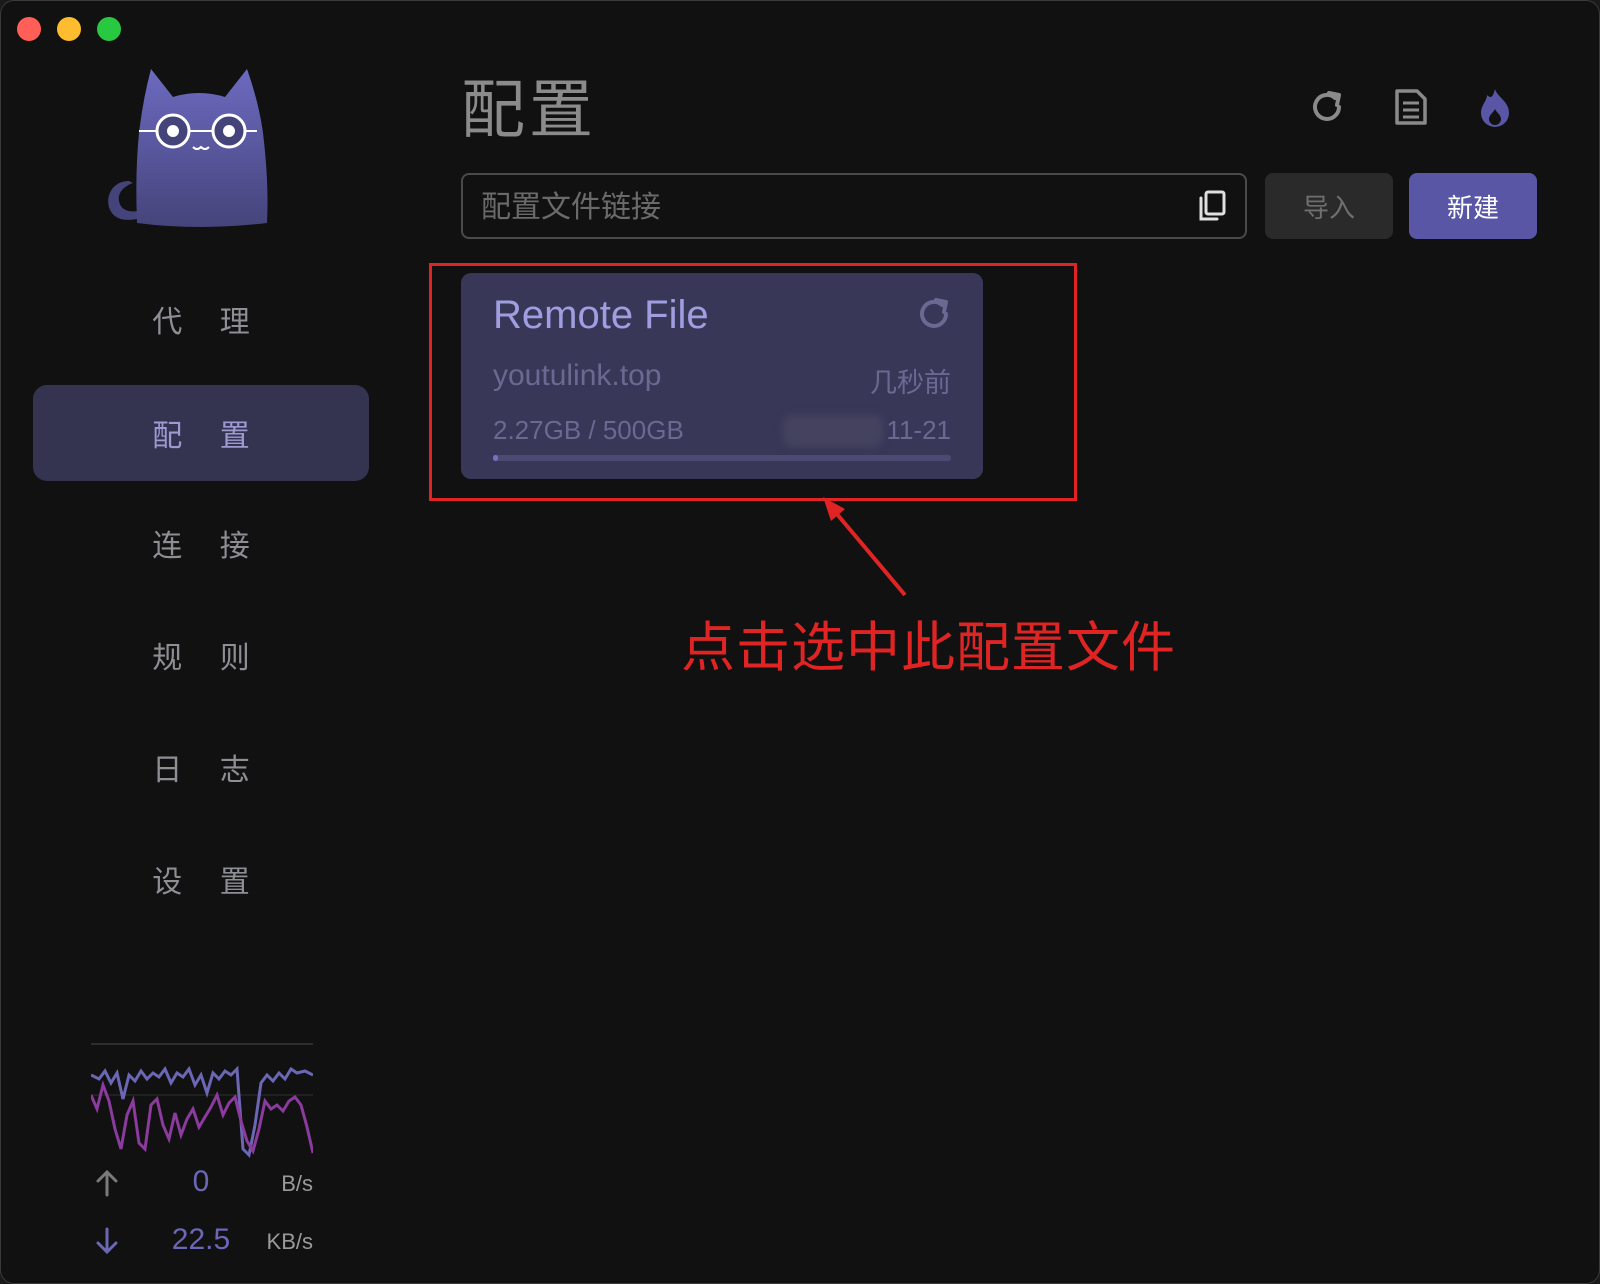  I want to click on create-button: 新建, so click(1473, 206).